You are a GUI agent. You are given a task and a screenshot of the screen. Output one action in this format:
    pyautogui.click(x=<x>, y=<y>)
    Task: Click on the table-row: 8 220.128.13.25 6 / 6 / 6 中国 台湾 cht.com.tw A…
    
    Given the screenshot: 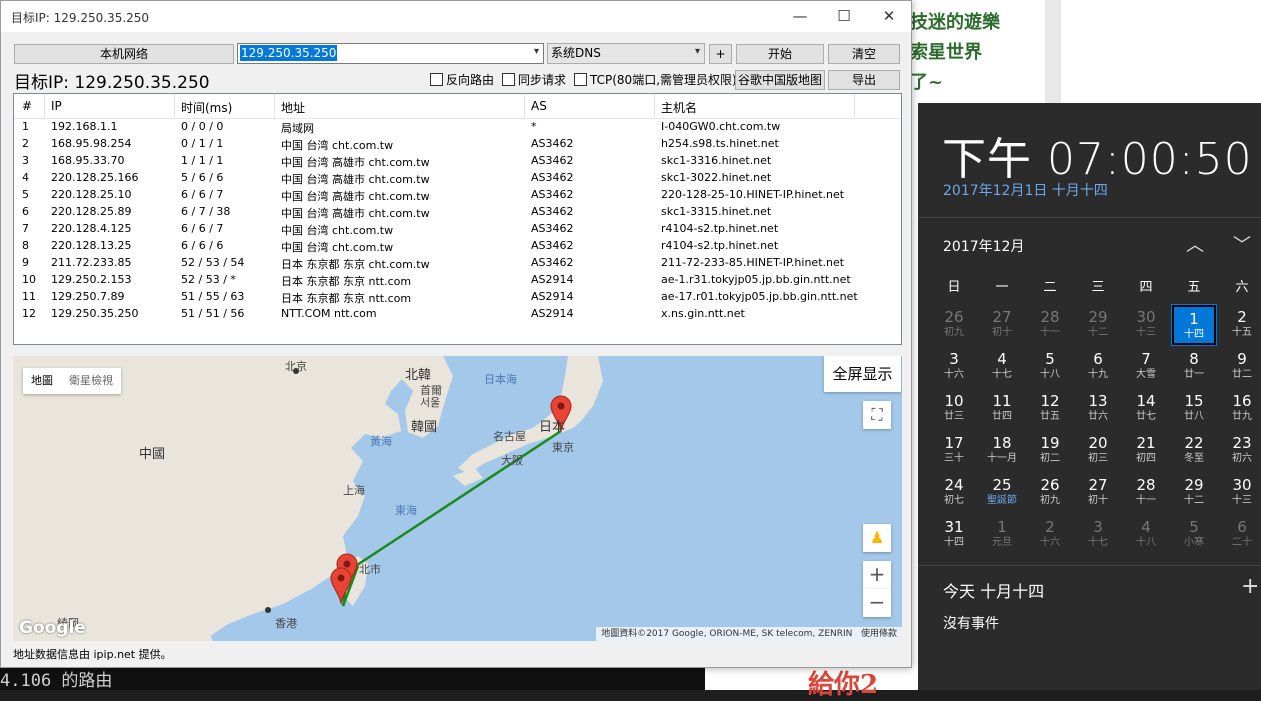 What is the action you would take?
    pyautogui.click(x=457, y=246)
    